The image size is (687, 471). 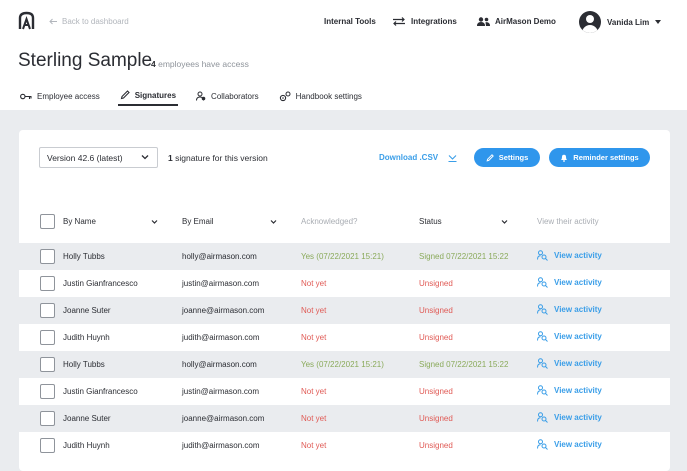 What do you see at coordinates (229, 221) in the screenshot?
I see `column-header-email: By Email` at bounding box center [229, 221].